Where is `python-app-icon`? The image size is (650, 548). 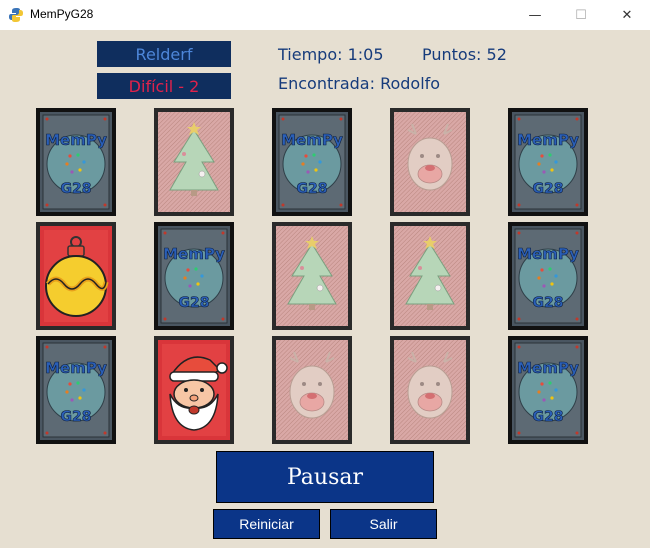 python-app-icon is located at coordinates (16, 15).